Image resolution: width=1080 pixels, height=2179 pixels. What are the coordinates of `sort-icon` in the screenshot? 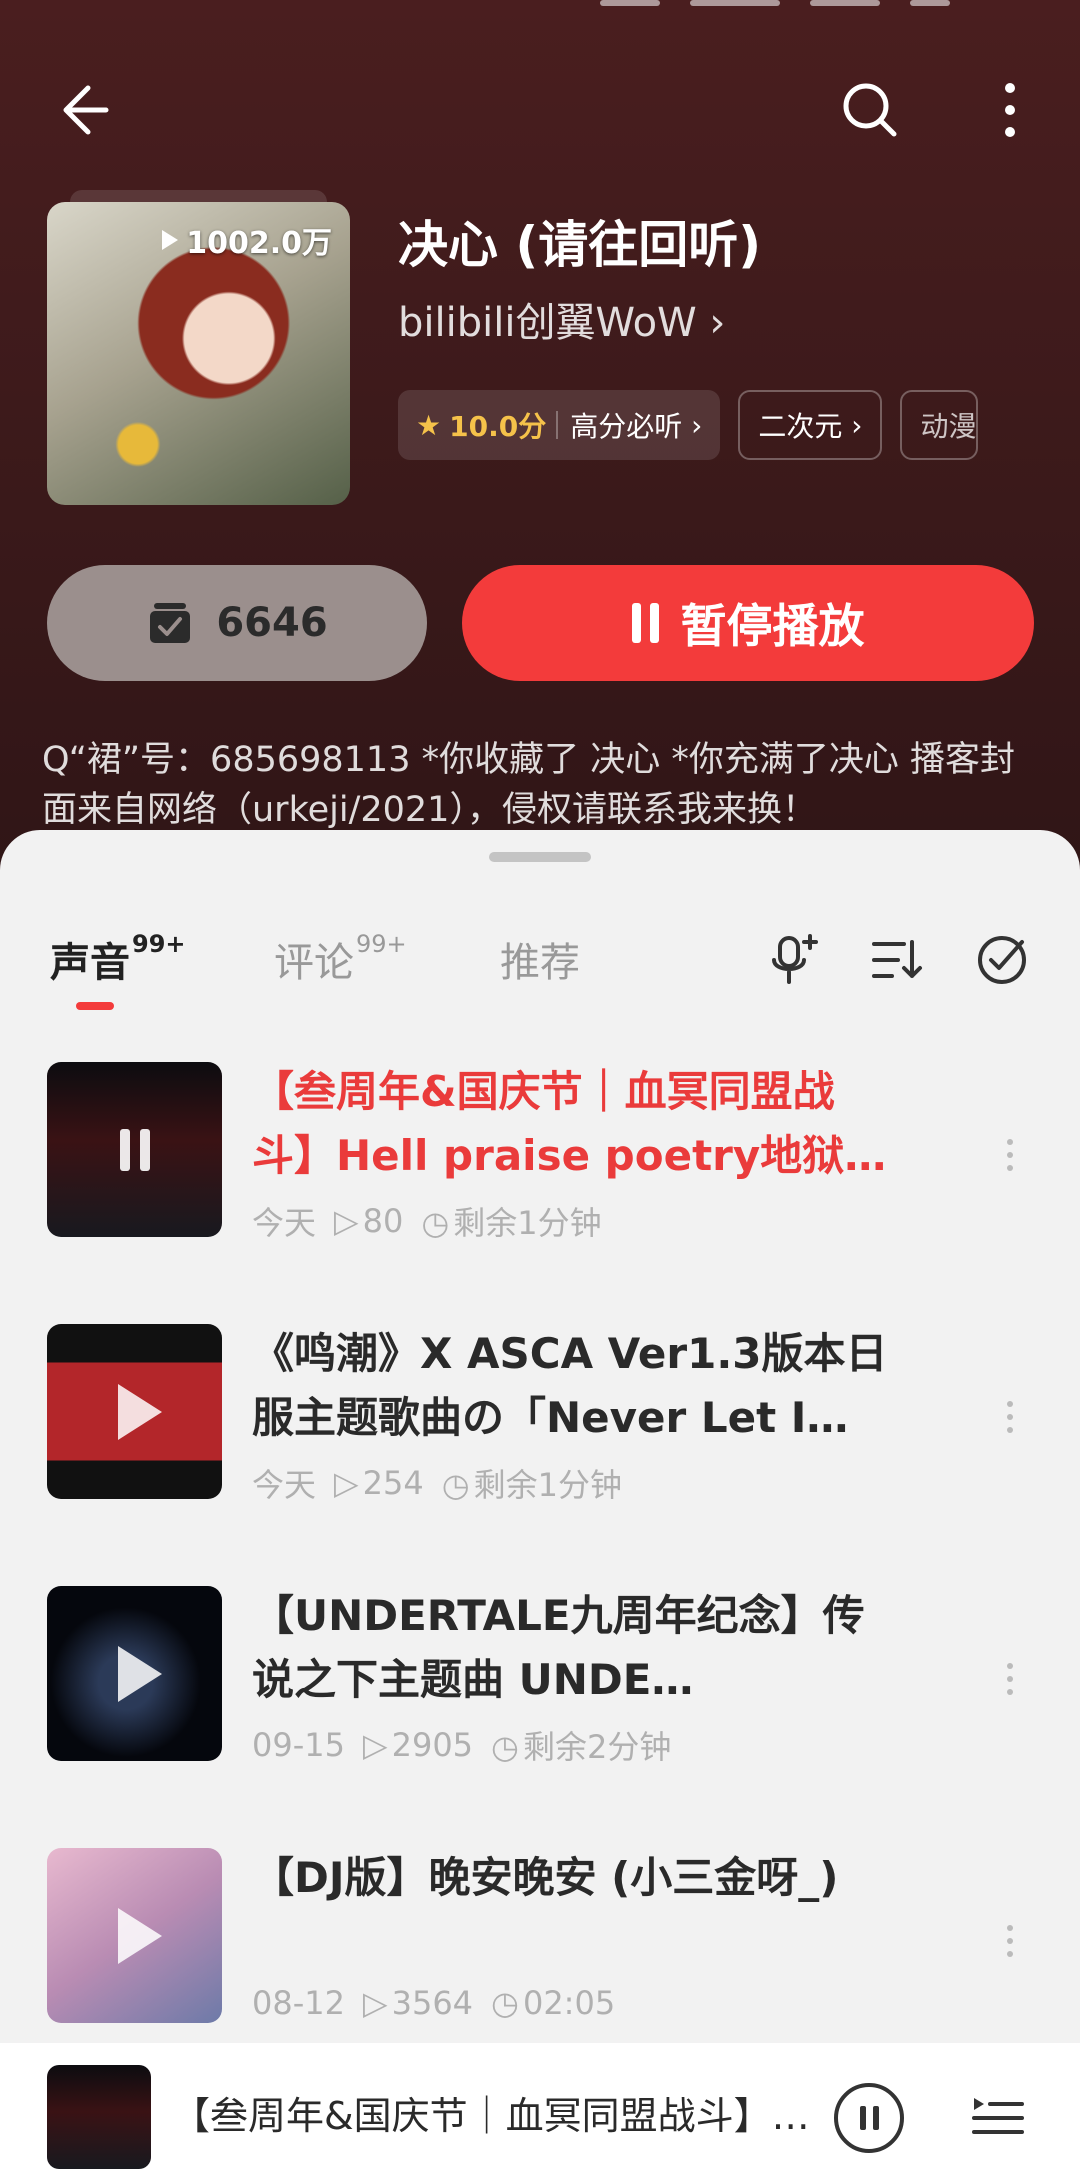 It's located at (898, 960).